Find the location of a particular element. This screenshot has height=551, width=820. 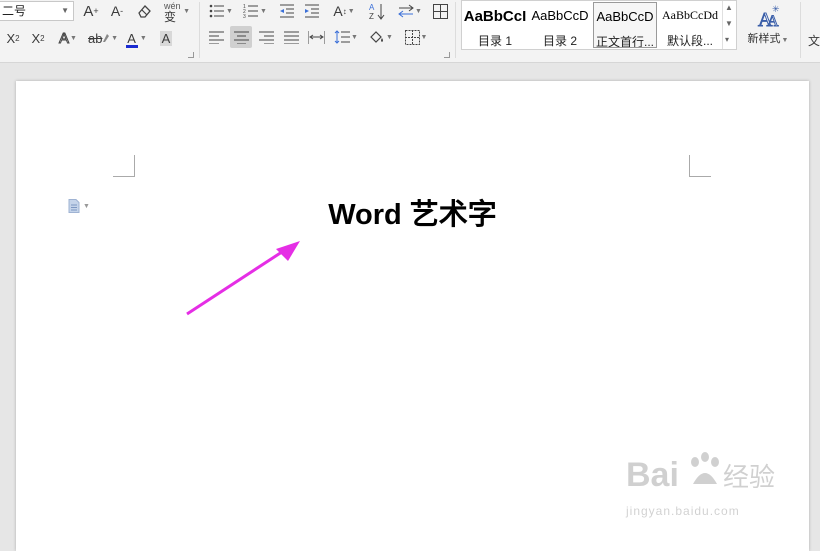

svg-text: 经验 is located at coordinates (749, 478).